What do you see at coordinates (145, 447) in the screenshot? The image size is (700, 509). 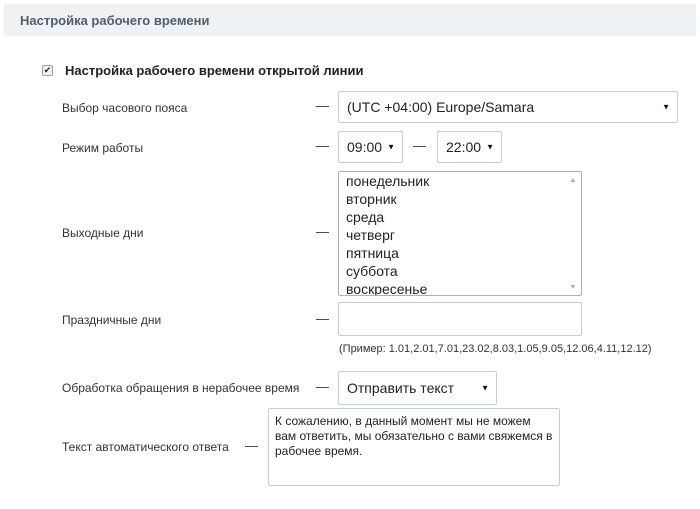 I see `auto-reply-label: Текст автоматического ответа` at bounding box center [145, 447].